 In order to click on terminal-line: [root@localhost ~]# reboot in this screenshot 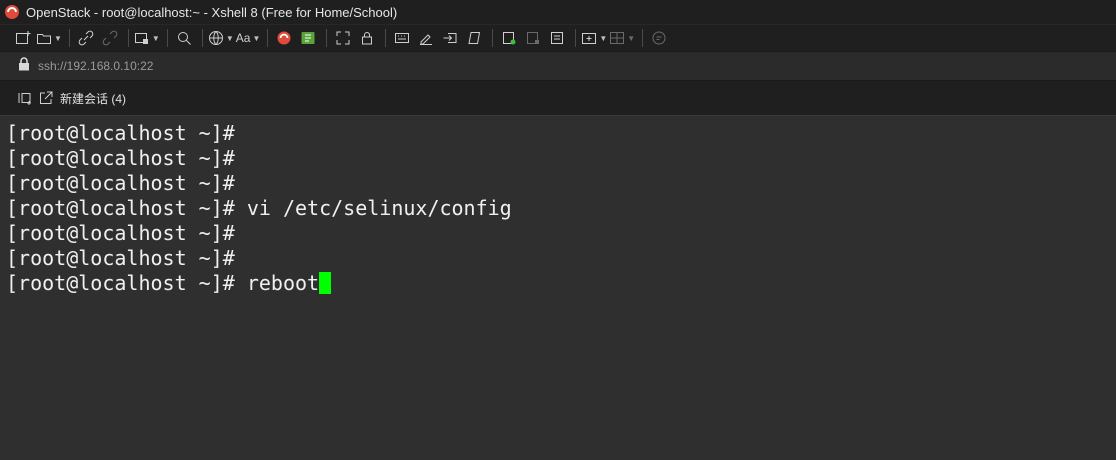, I will do `click(561, 283)`.